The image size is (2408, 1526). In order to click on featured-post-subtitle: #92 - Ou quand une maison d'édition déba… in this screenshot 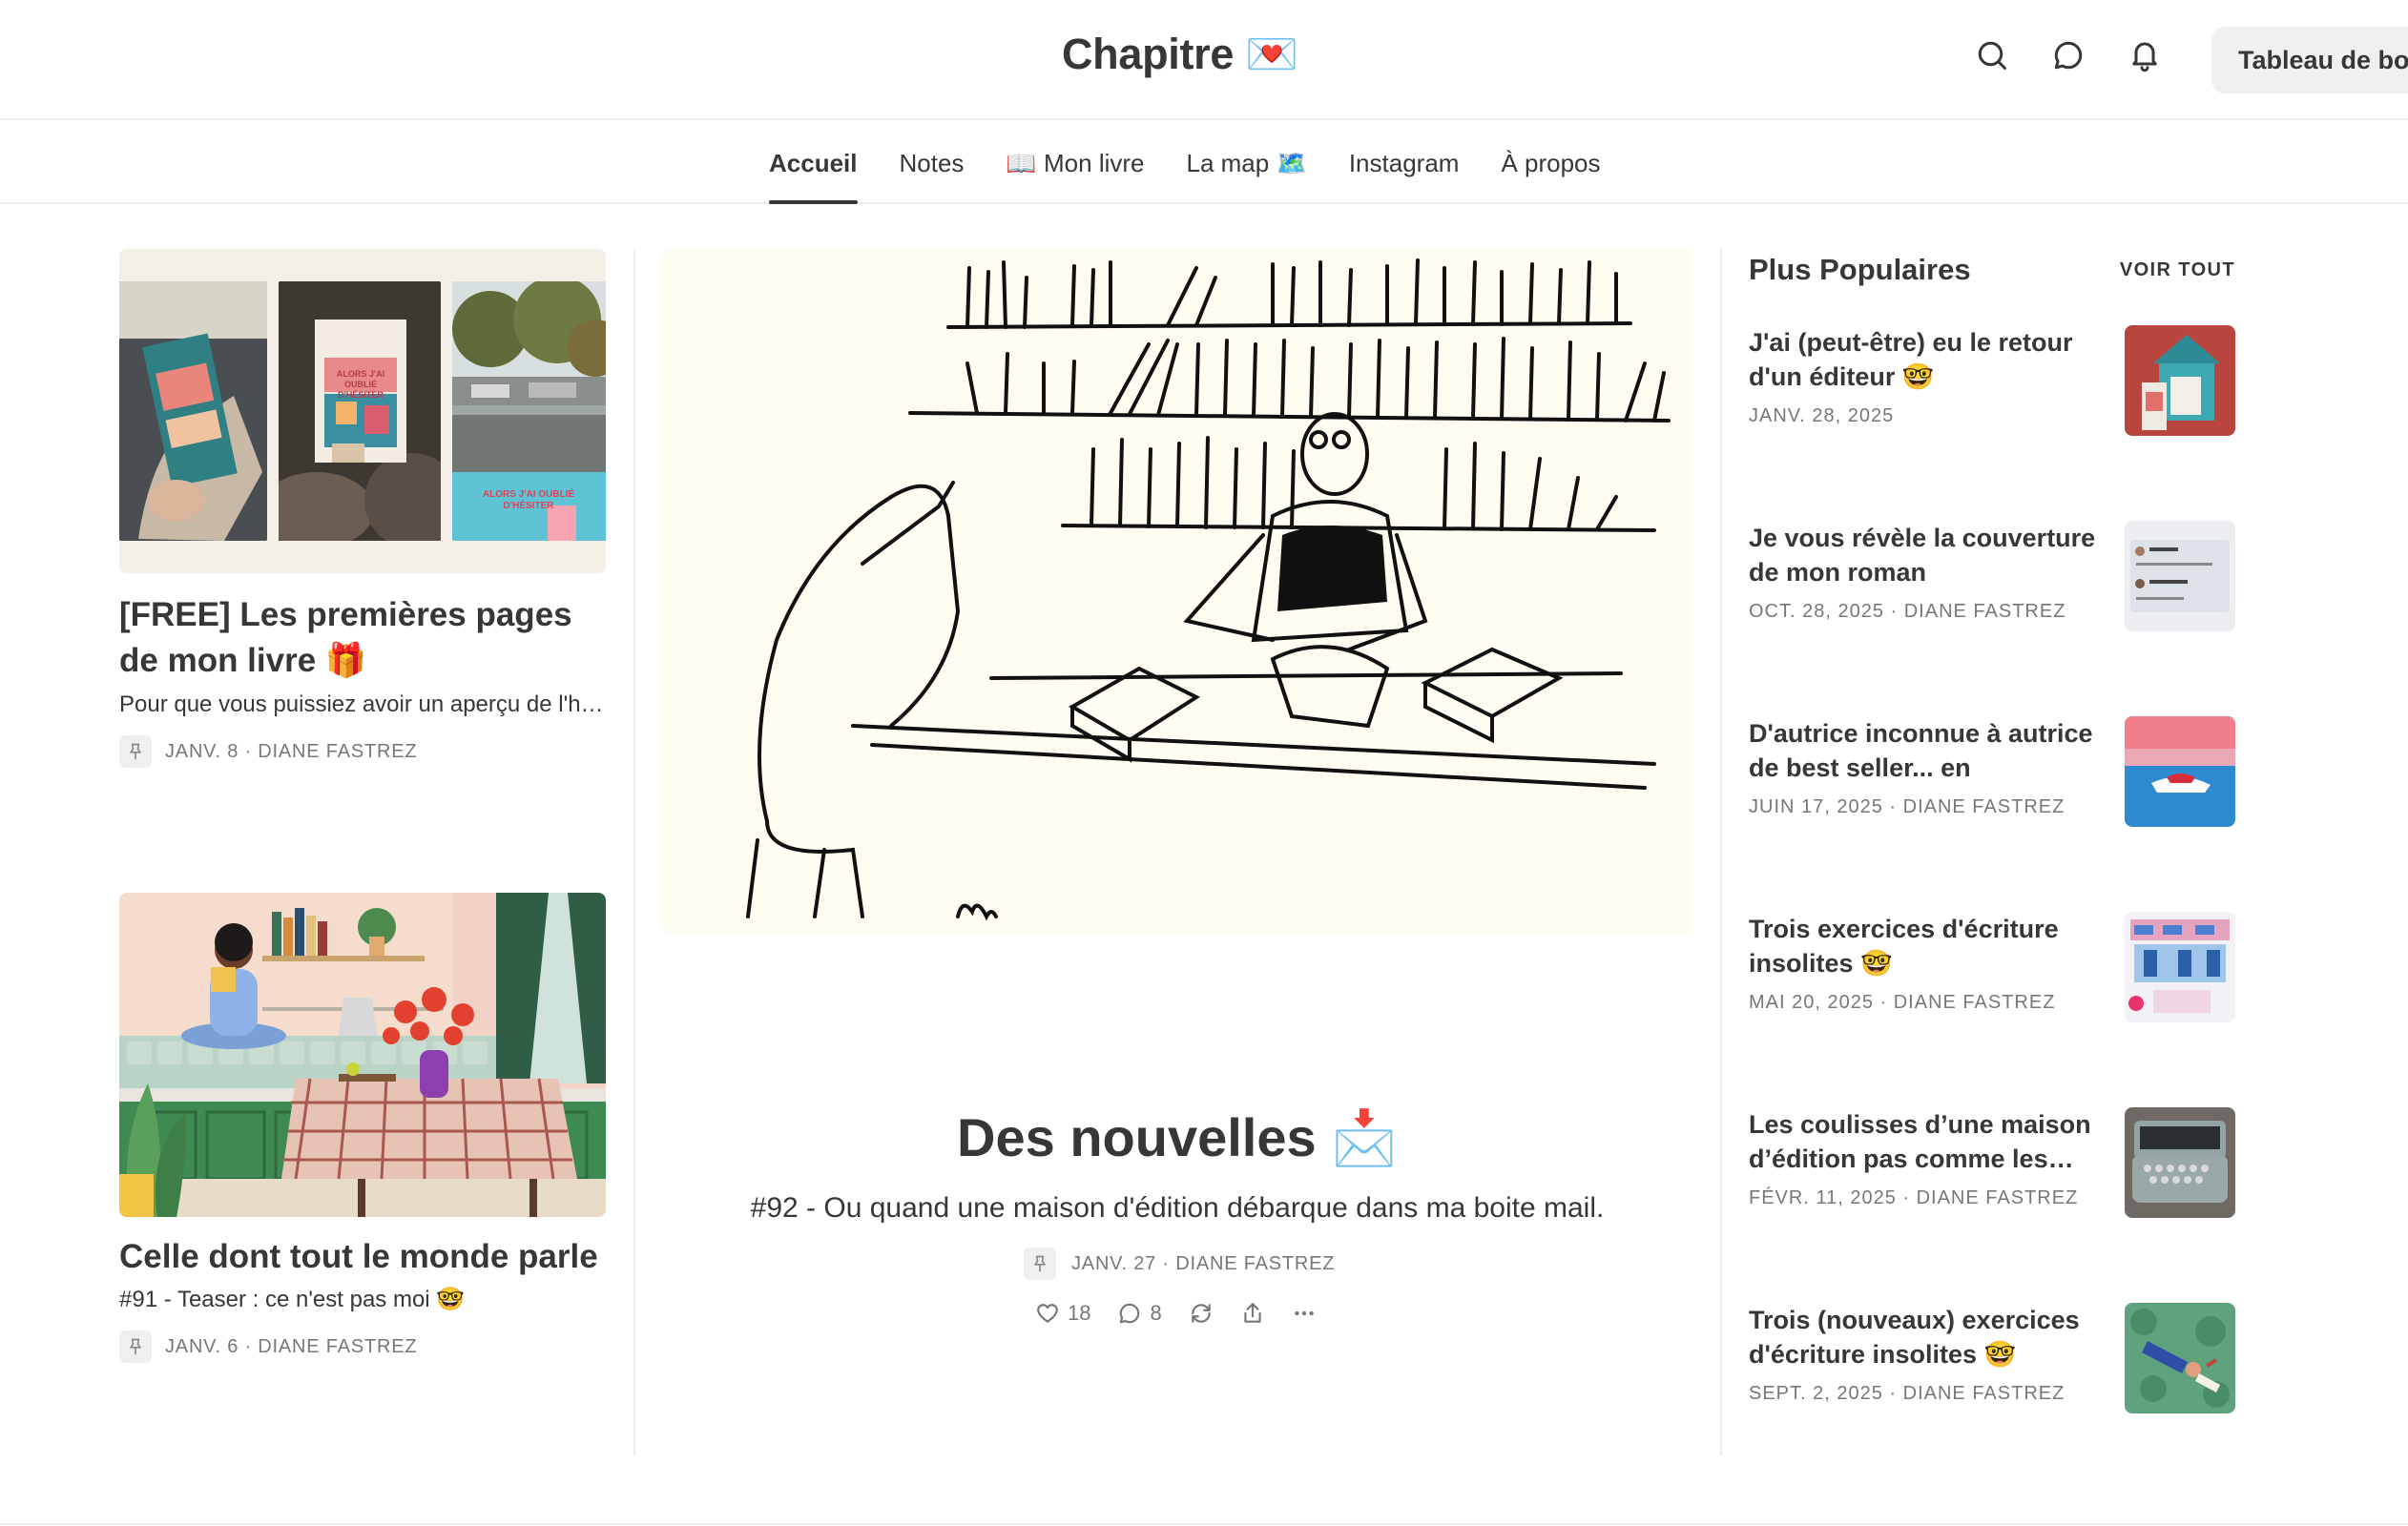, I will do `click(1177, 1208)`.